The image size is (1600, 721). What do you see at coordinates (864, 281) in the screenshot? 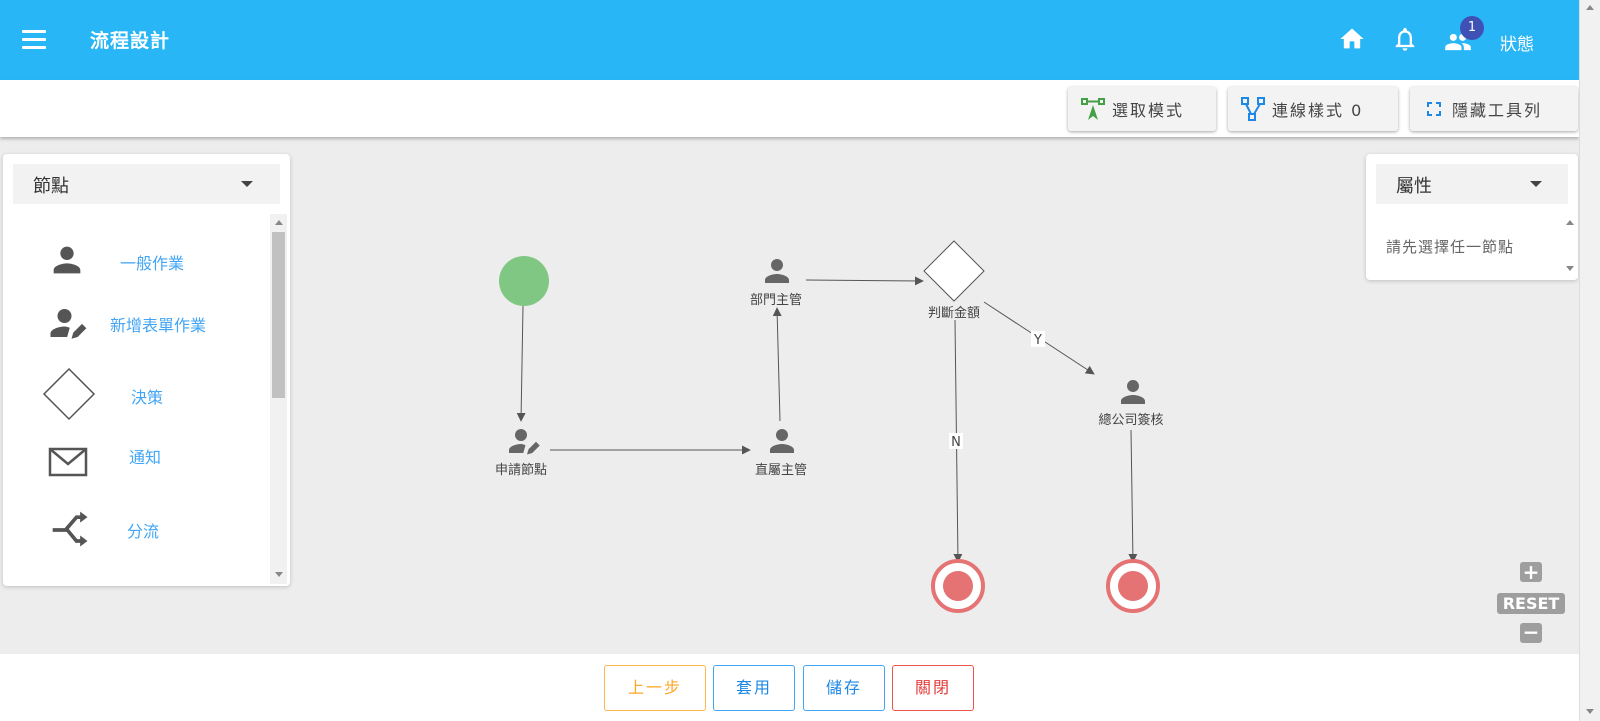
I see `edge-dept-to-decision` at bounding box center [864, 281].